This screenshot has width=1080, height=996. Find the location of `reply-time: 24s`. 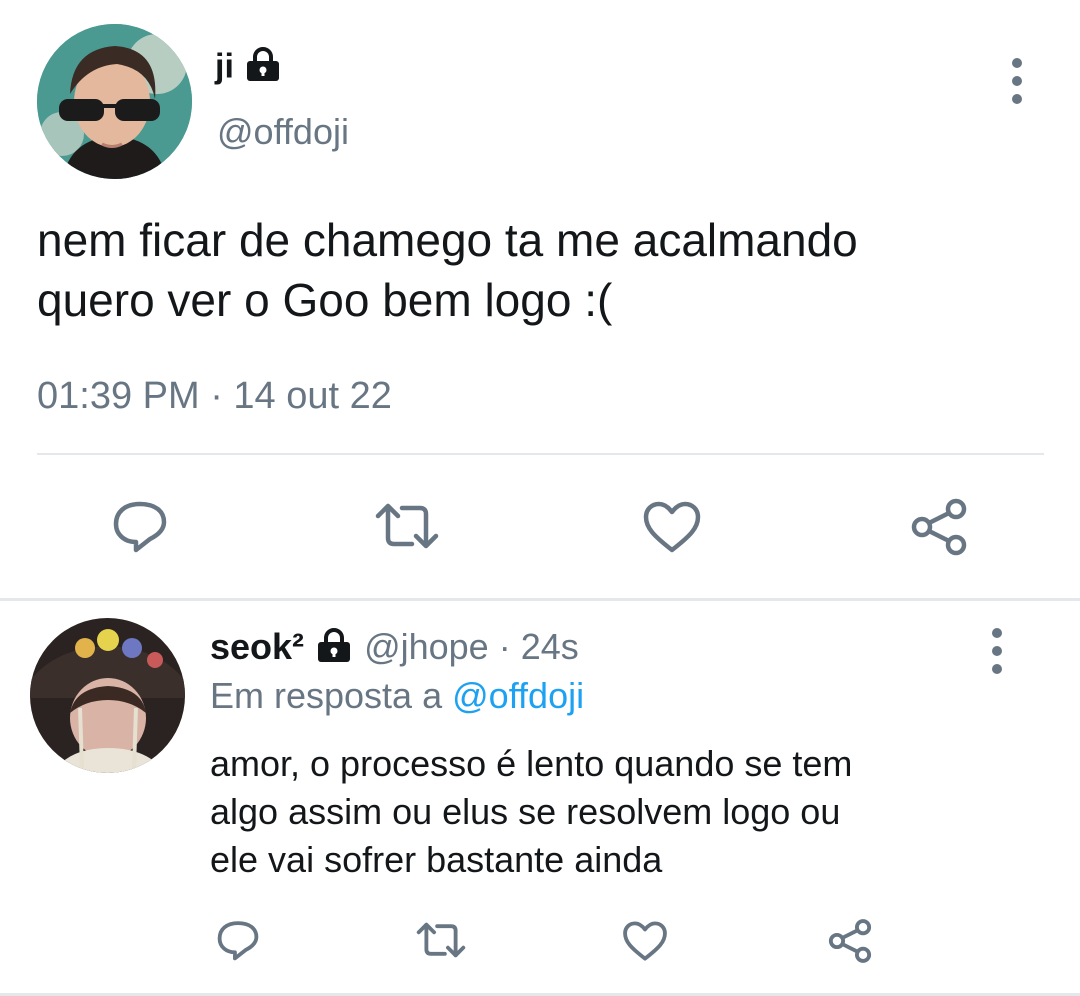

reply-time: 24s is located at coordinates (550, 646).